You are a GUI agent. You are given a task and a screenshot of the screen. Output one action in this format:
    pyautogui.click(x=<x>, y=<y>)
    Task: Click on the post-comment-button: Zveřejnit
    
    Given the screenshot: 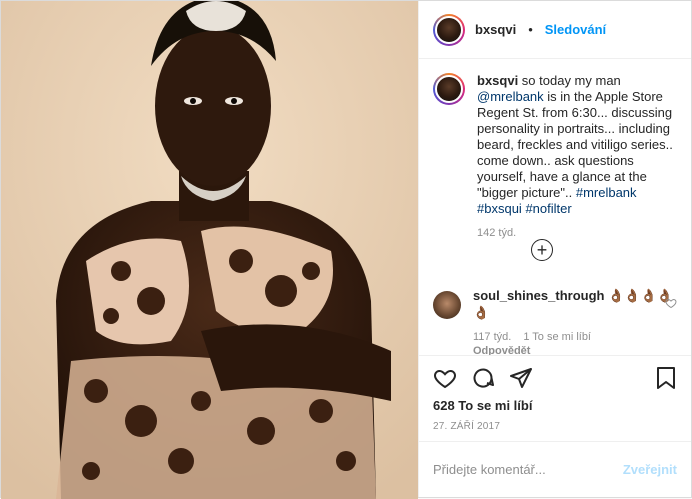 What is the action you would take?
    pyautogui.click(x=650, y=469)
    